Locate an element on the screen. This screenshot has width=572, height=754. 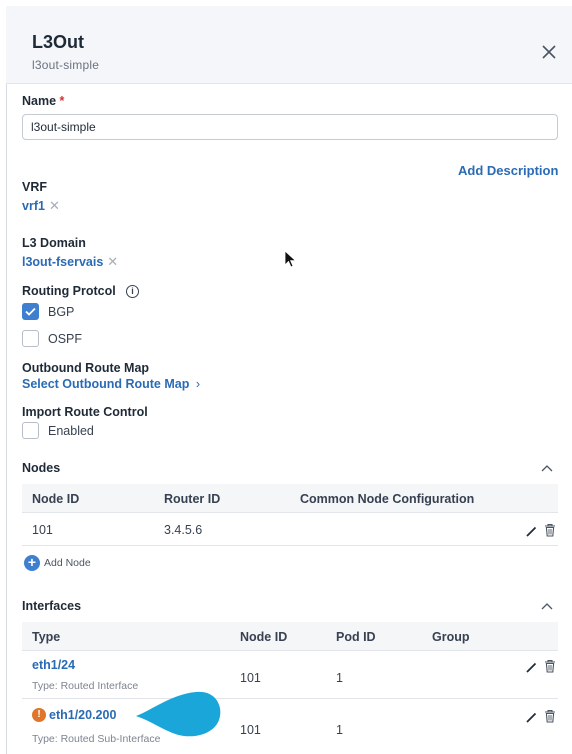
import-route-control-label: Import Route Control is located at coordinates (85, 412).